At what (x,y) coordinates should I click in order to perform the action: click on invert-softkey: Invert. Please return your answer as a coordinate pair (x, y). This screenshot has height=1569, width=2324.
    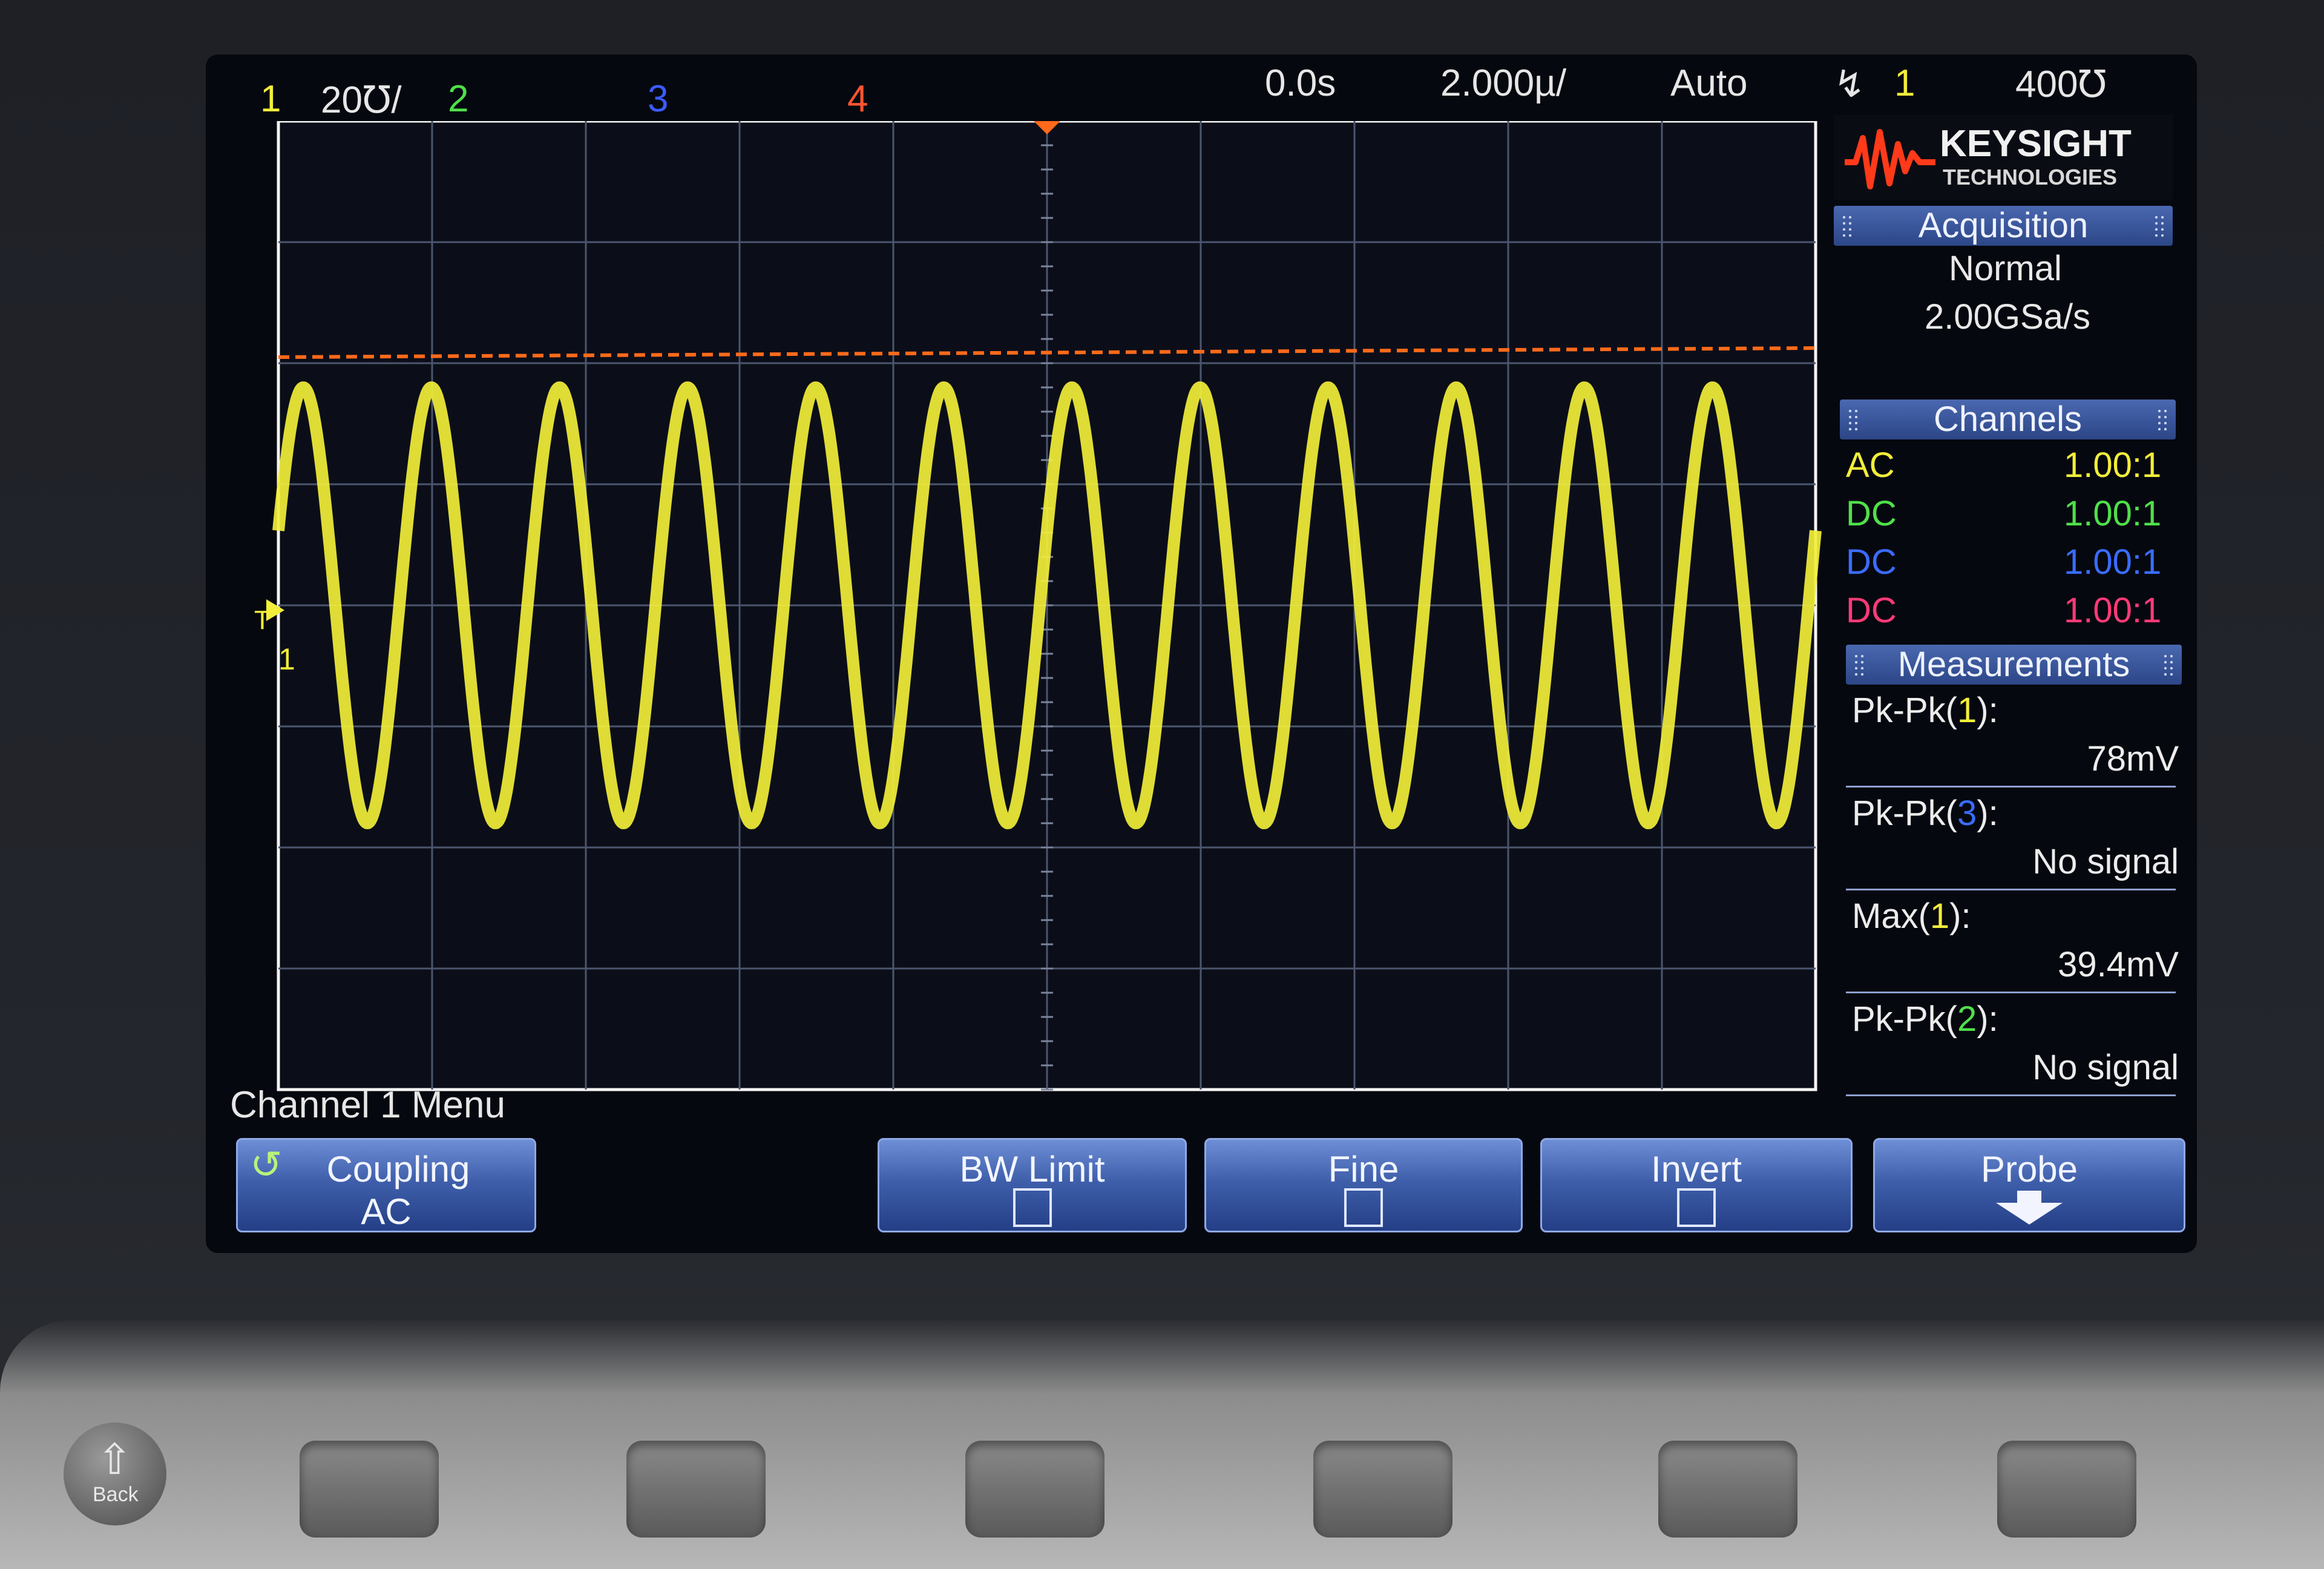
    Looking at the image, I should click on (1696, 1185).